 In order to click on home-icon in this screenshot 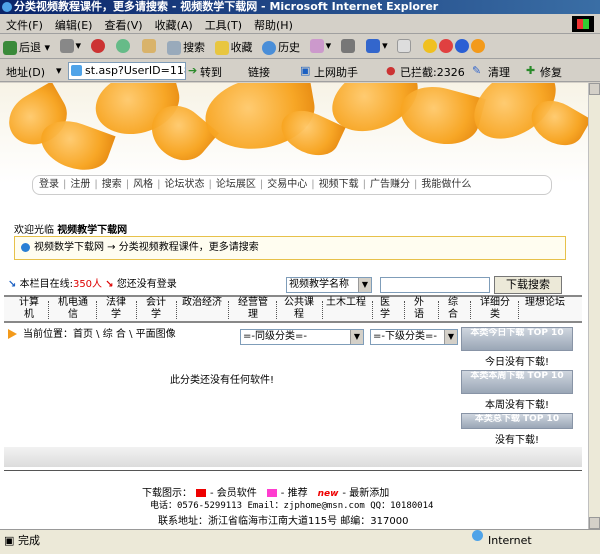, I will do `click(148, 46)`.